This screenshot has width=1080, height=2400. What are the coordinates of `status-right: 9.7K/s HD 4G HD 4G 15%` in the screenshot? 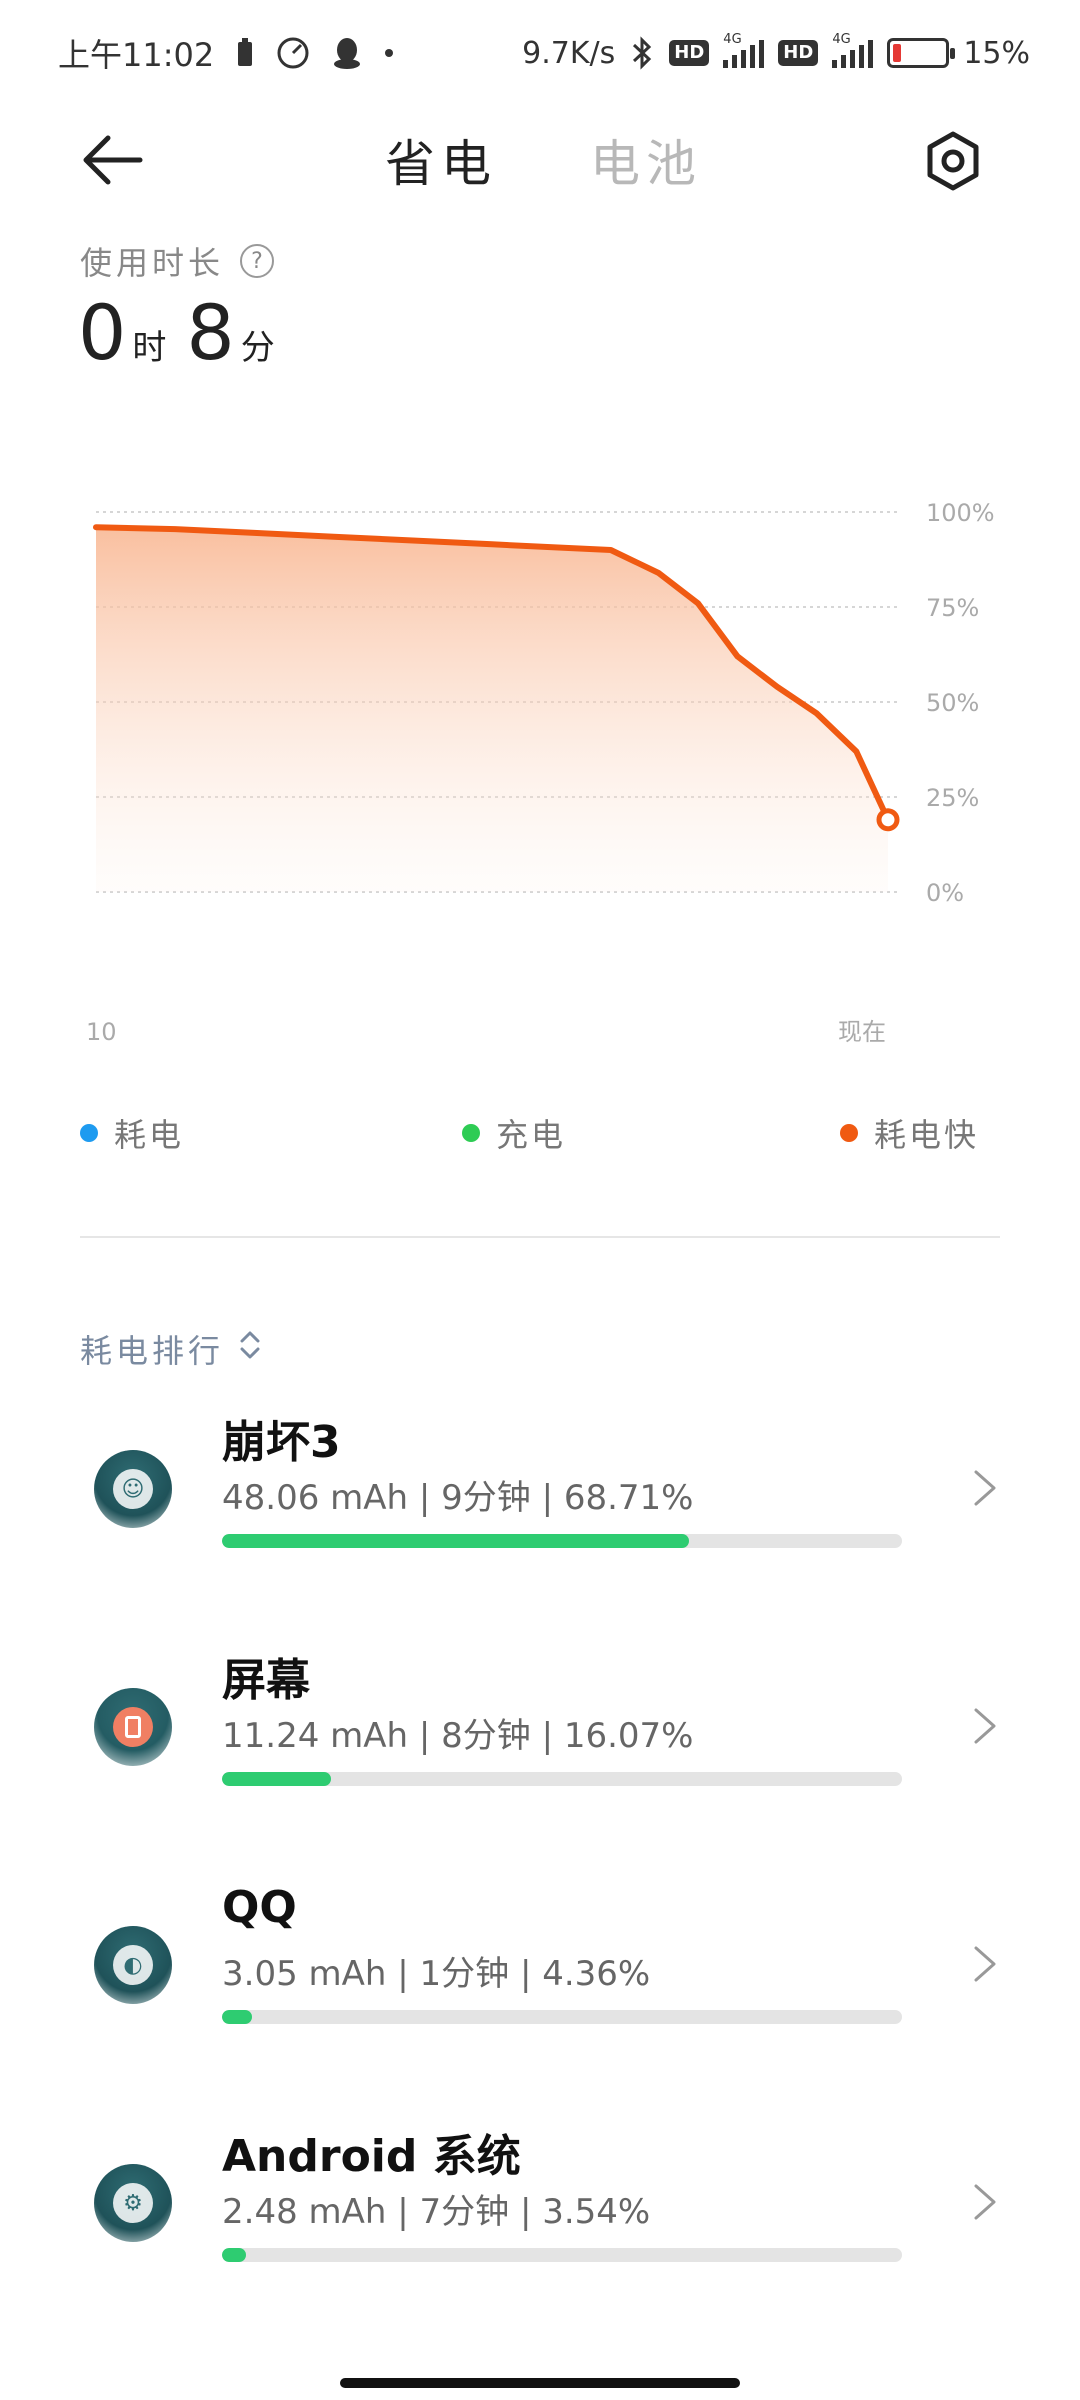 It's located at (776, 53).